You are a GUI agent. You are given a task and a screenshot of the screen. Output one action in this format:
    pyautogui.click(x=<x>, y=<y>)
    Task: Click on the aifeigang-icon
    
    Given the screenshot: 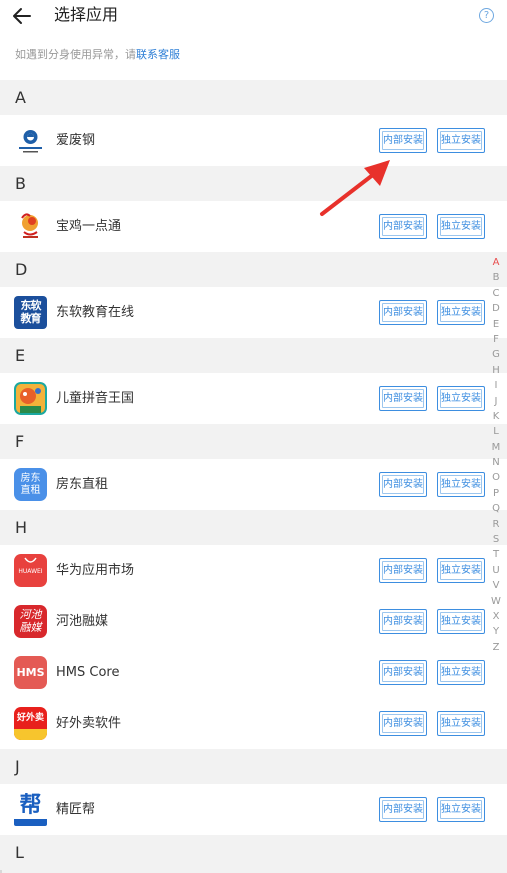 What is the action you would take?
    pyautogui.click(x=30, y=140)
    